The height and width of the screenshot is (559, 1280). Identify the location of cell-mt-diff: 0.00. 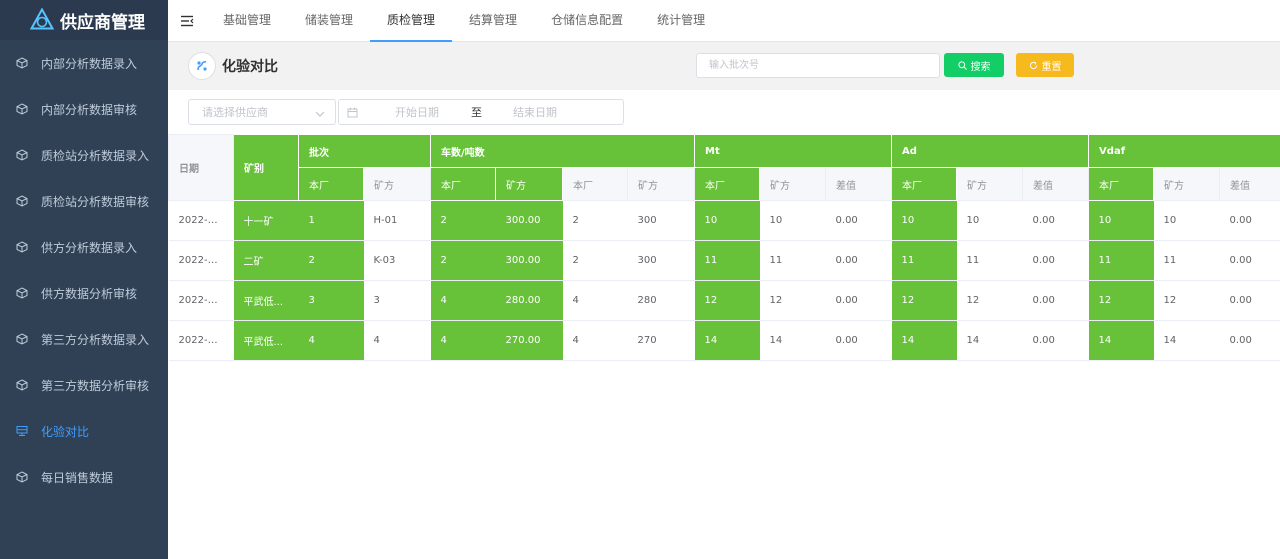
(858, 340).